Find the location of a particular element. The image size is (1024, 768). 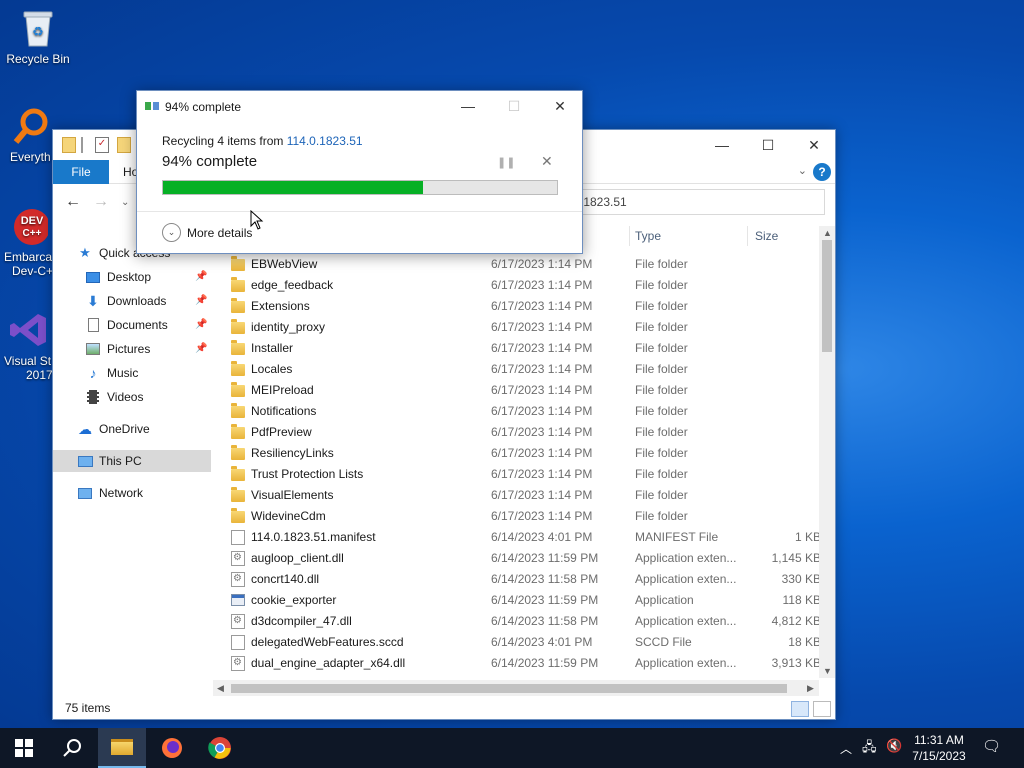

address-bar: .1823.51 is located at coordinates (699, 202).